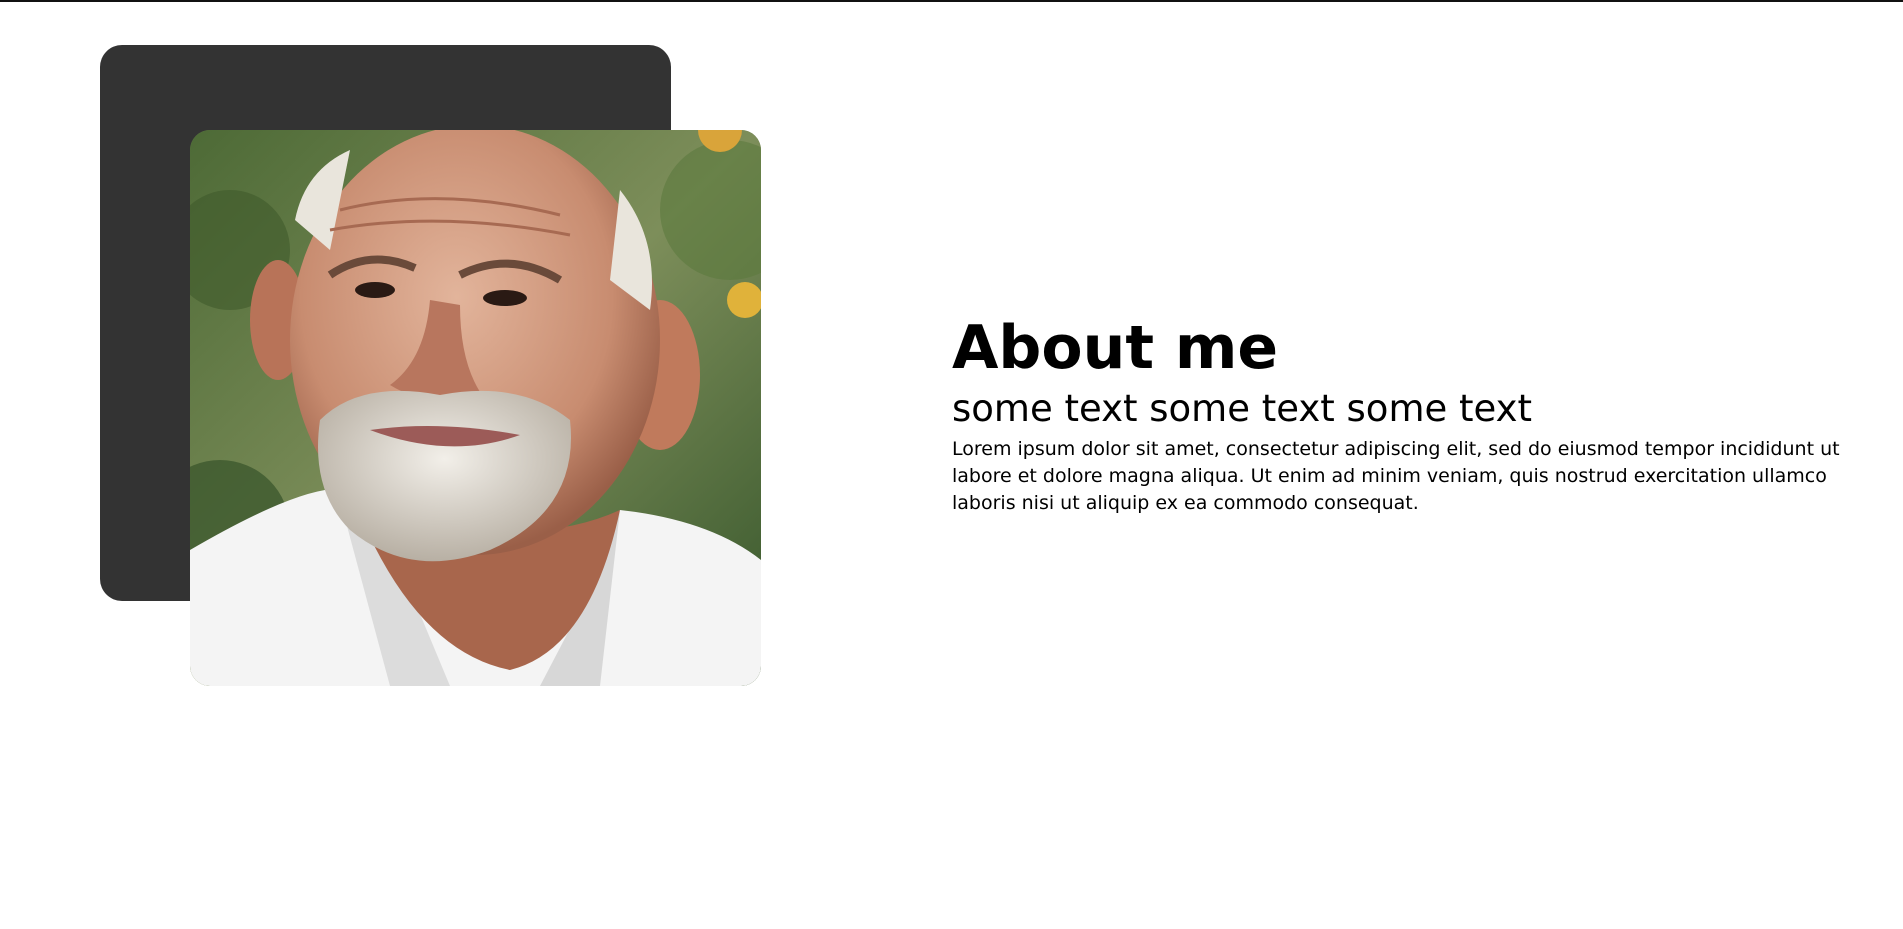  I want to click on about-subtitle: some text some text some text, so click(1242, 408).